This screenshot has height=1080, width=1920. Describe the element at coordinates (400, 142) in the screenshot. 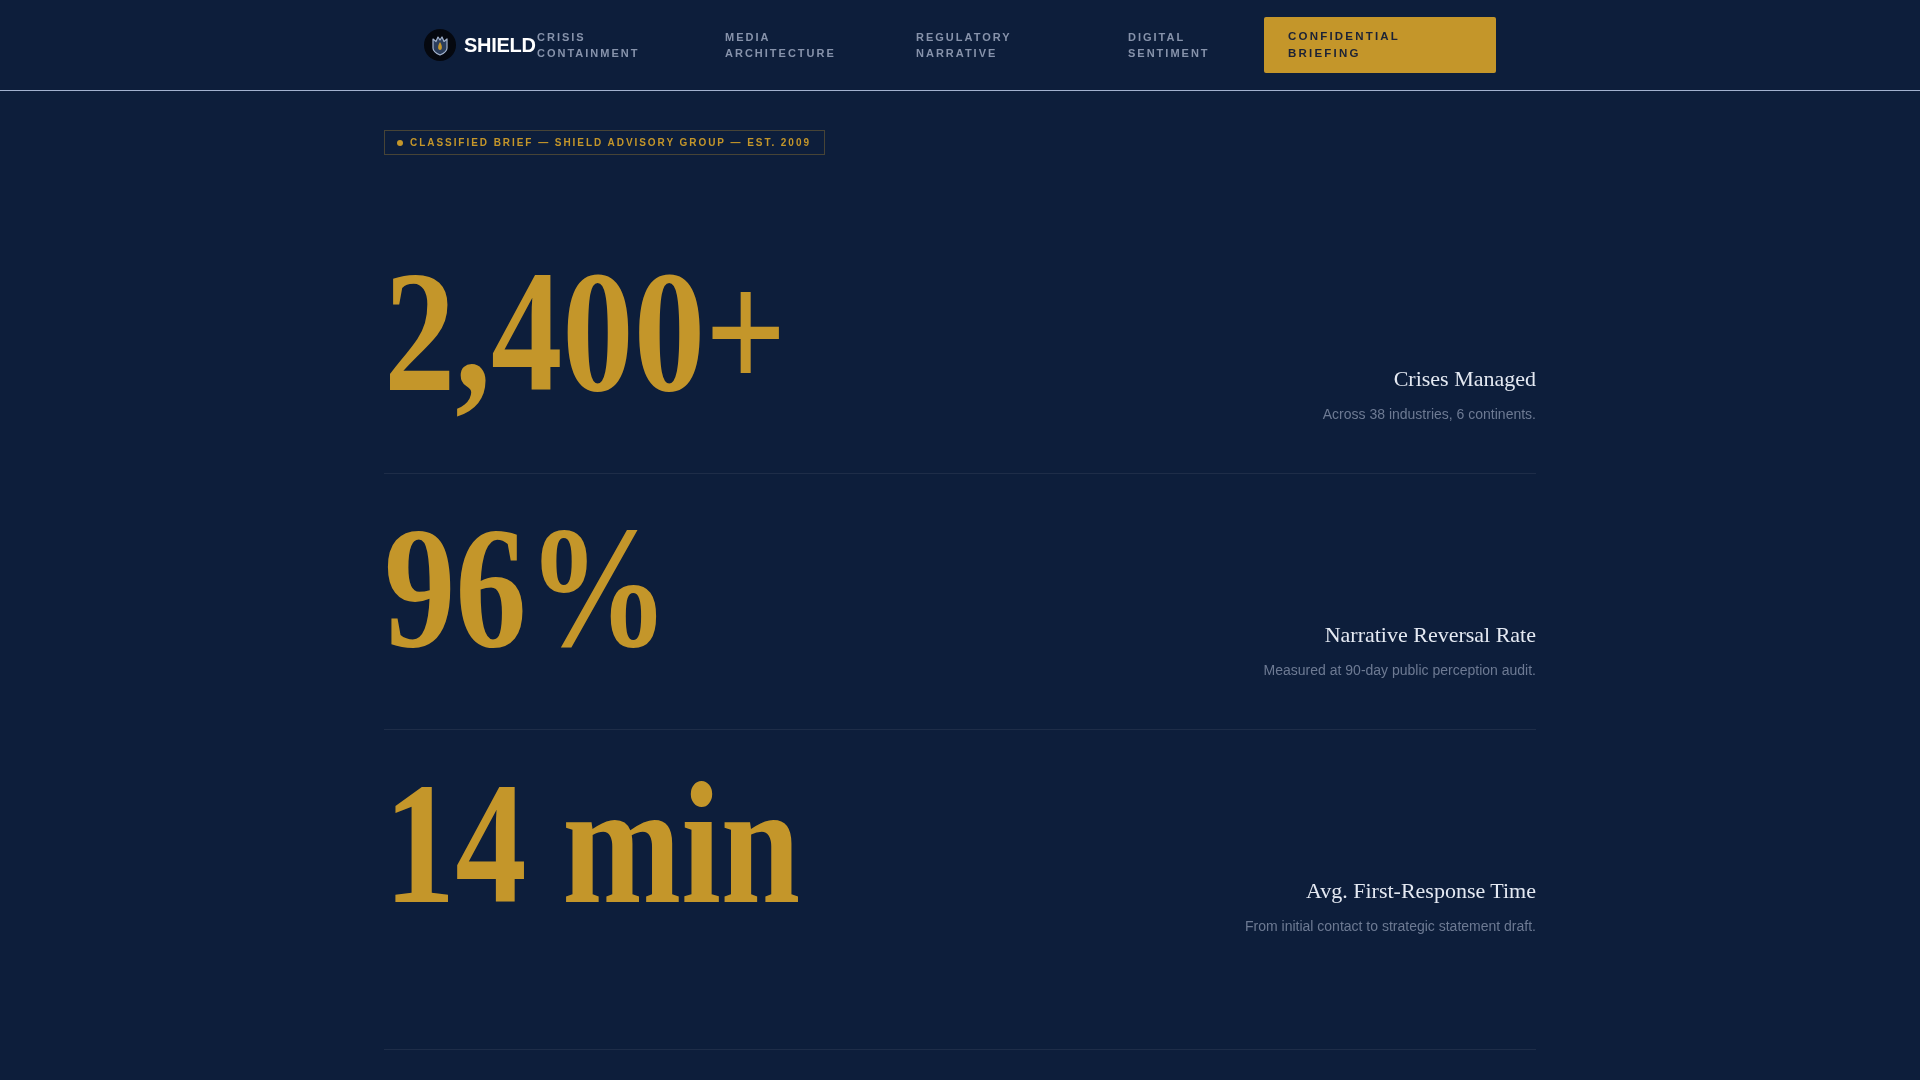

I see `status-dot-icon` at that location.